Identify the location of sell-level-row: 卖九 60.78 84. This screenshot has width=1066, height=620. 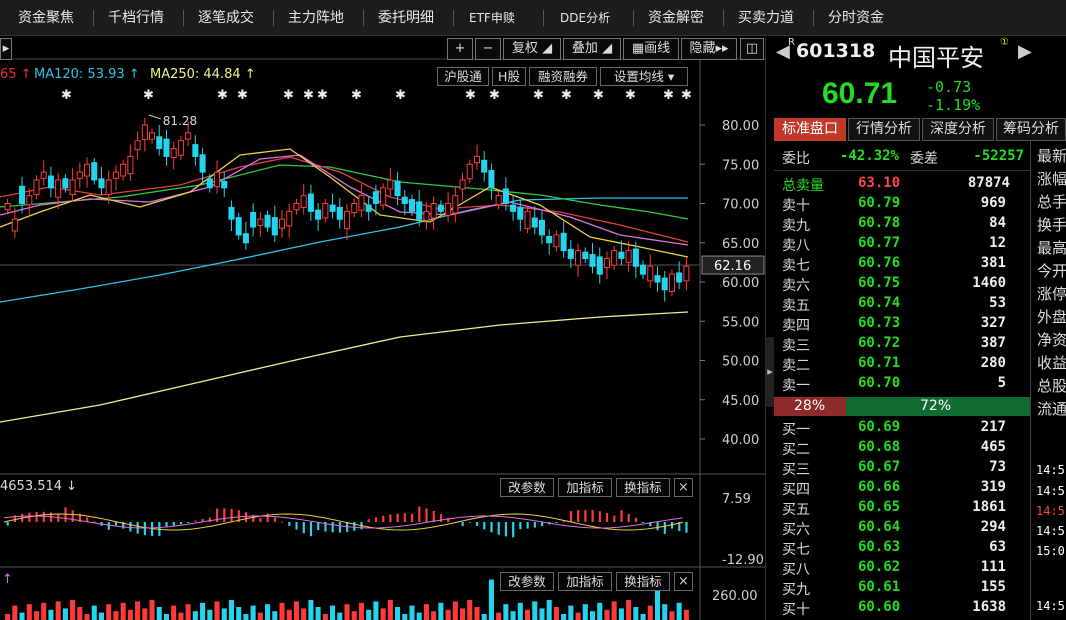
(902, 224).